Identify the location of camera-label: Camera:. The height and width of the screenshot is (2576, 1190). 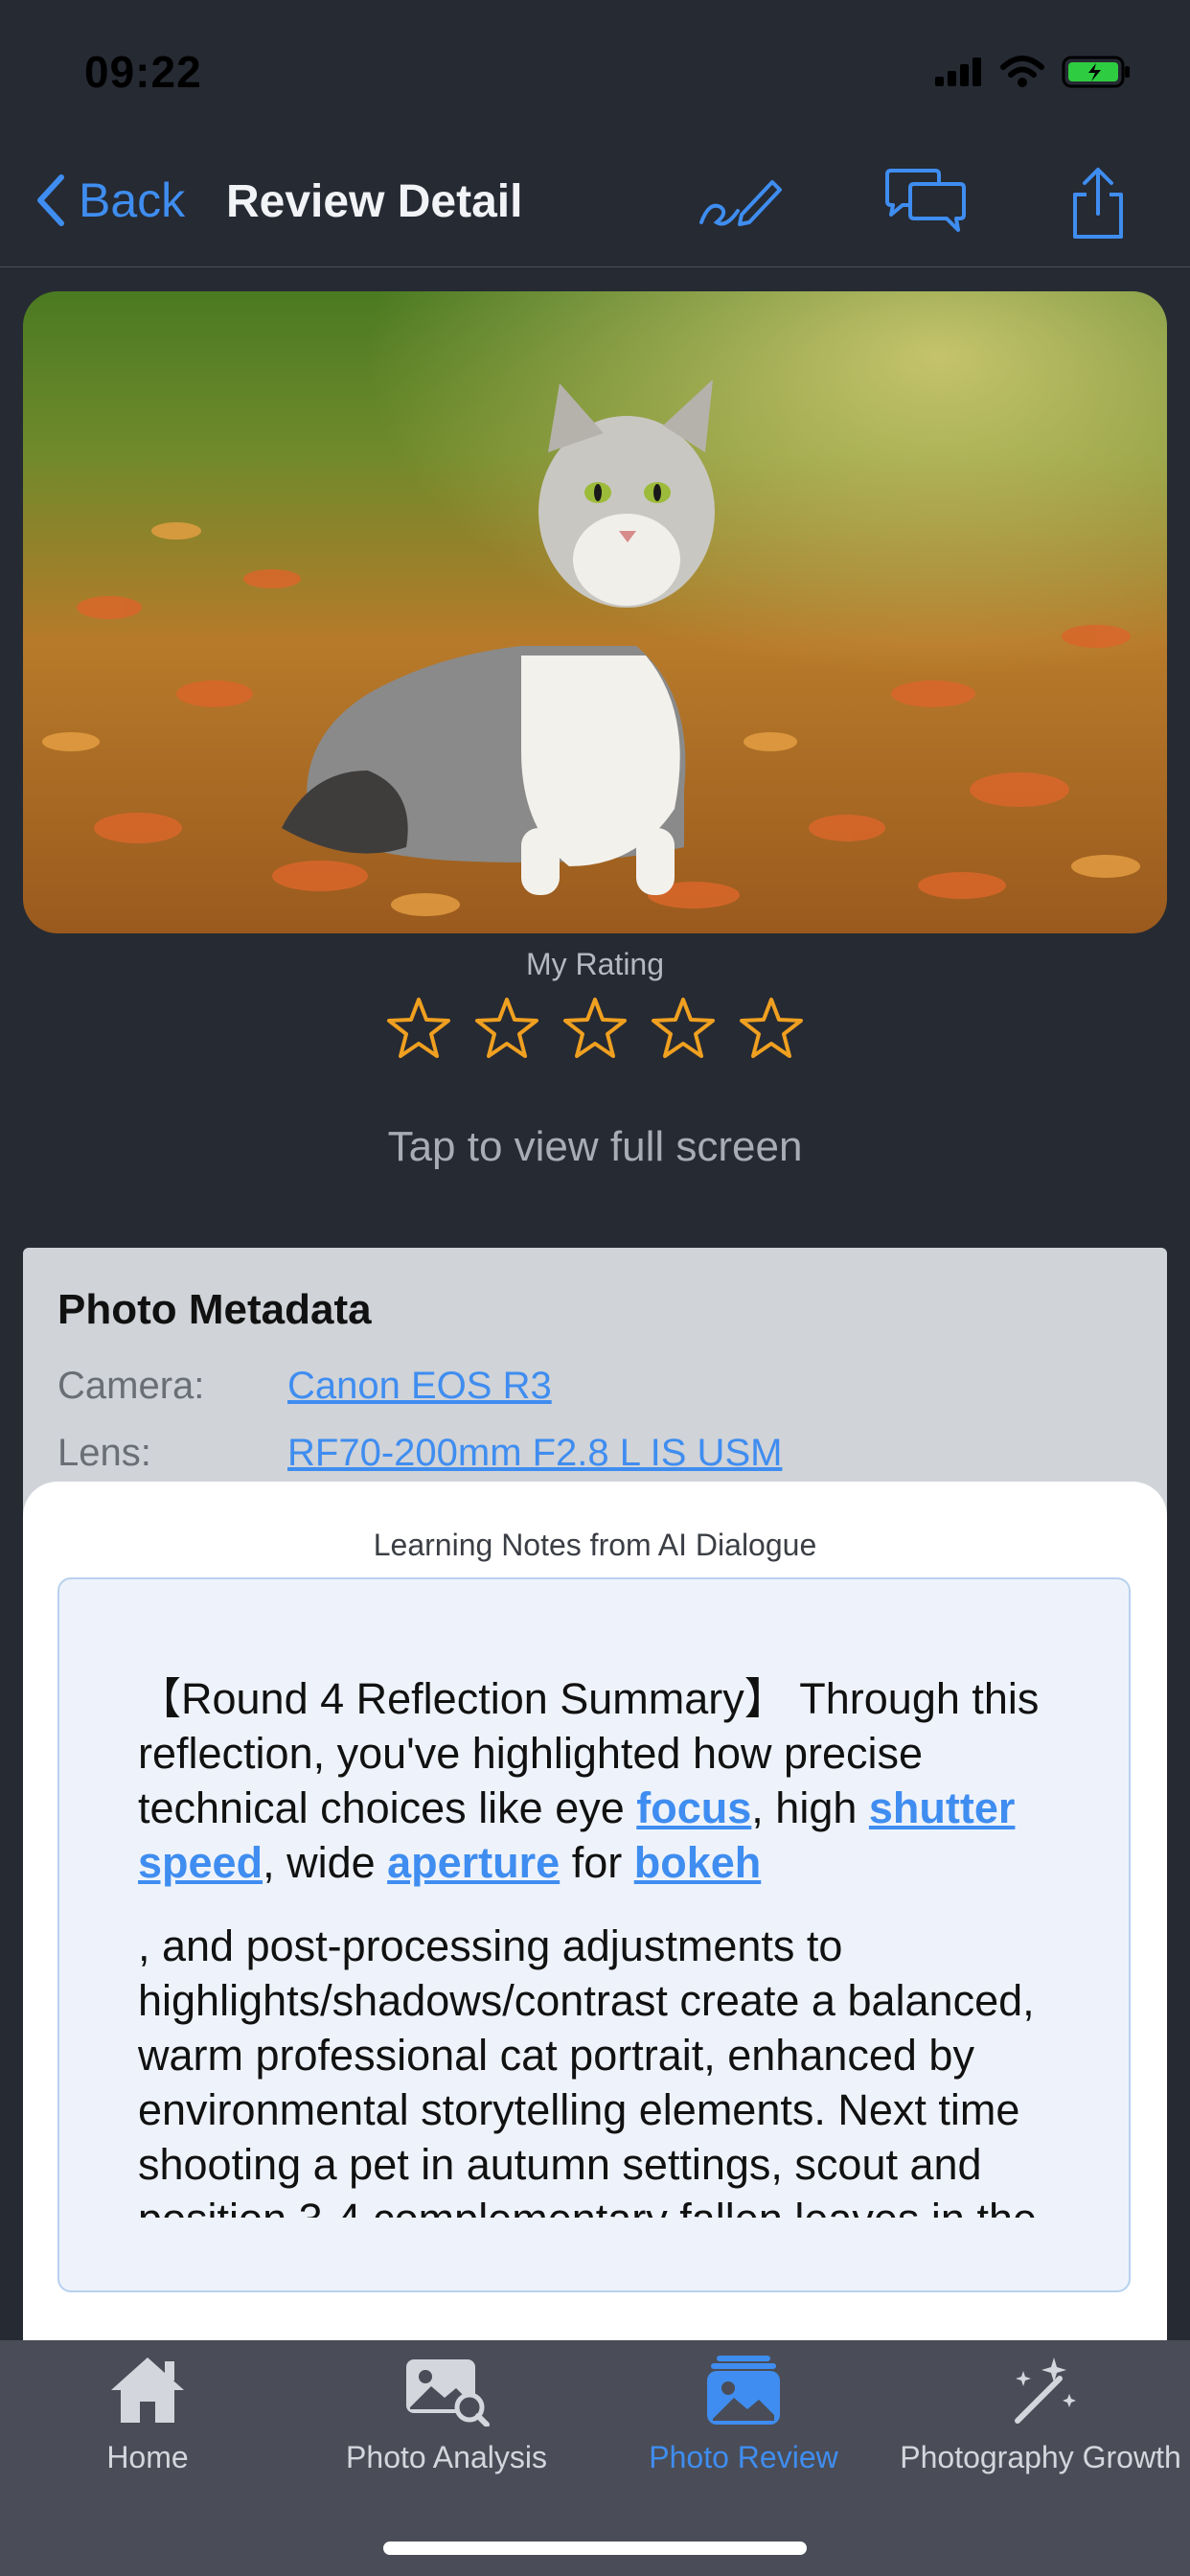
(131, 1386).